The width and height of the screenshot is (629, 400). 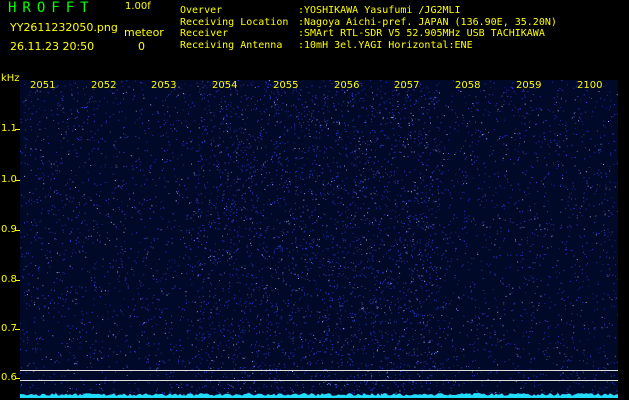 What do you see at coordinates (407, 85) in the screenshot?
I see `x-tick-label: 2057` at bounding box center [407, 85].